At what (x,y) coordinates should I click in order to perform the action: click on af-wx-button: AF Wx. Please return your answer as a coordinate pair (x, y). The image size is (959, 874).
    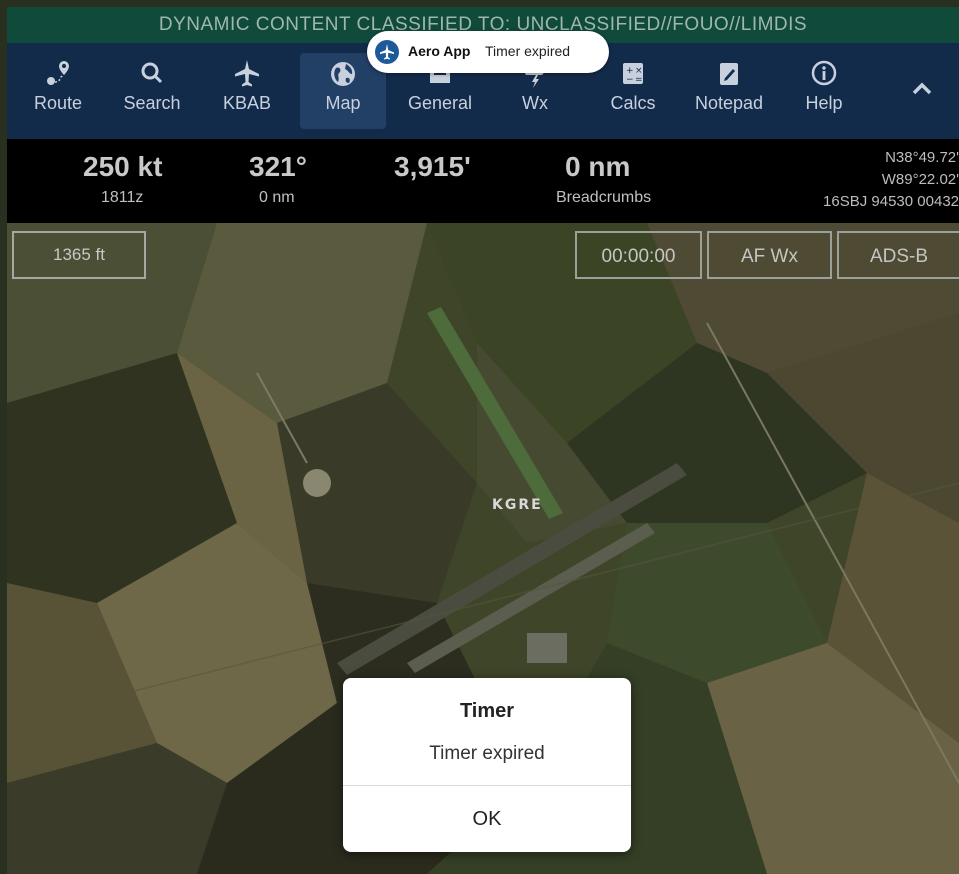
    Looking at the image, I should click on (769, 255).